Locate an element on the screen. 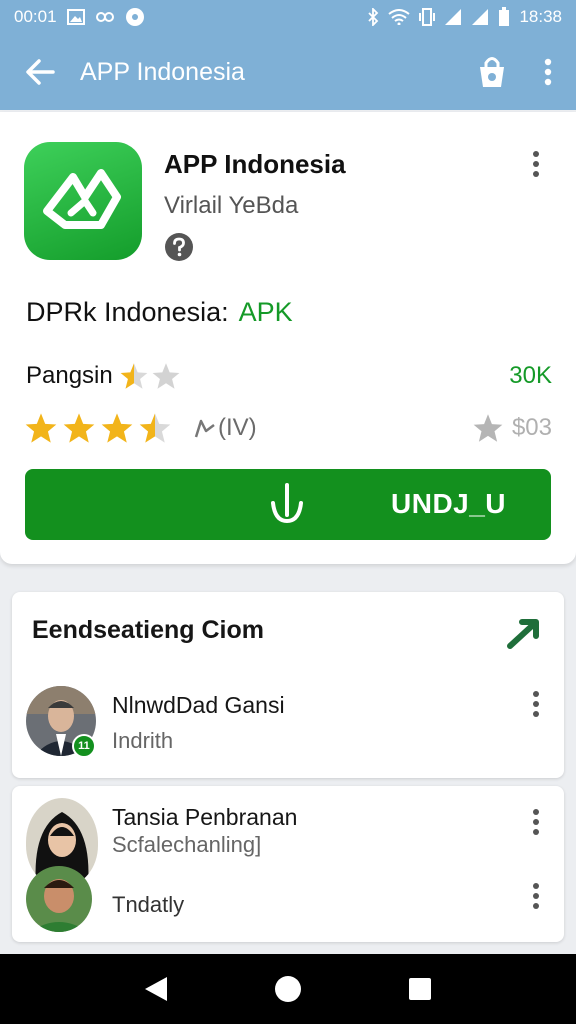 This screenshot has width=576, height=1024. nav-back-button is located at coordinates (156, 989).